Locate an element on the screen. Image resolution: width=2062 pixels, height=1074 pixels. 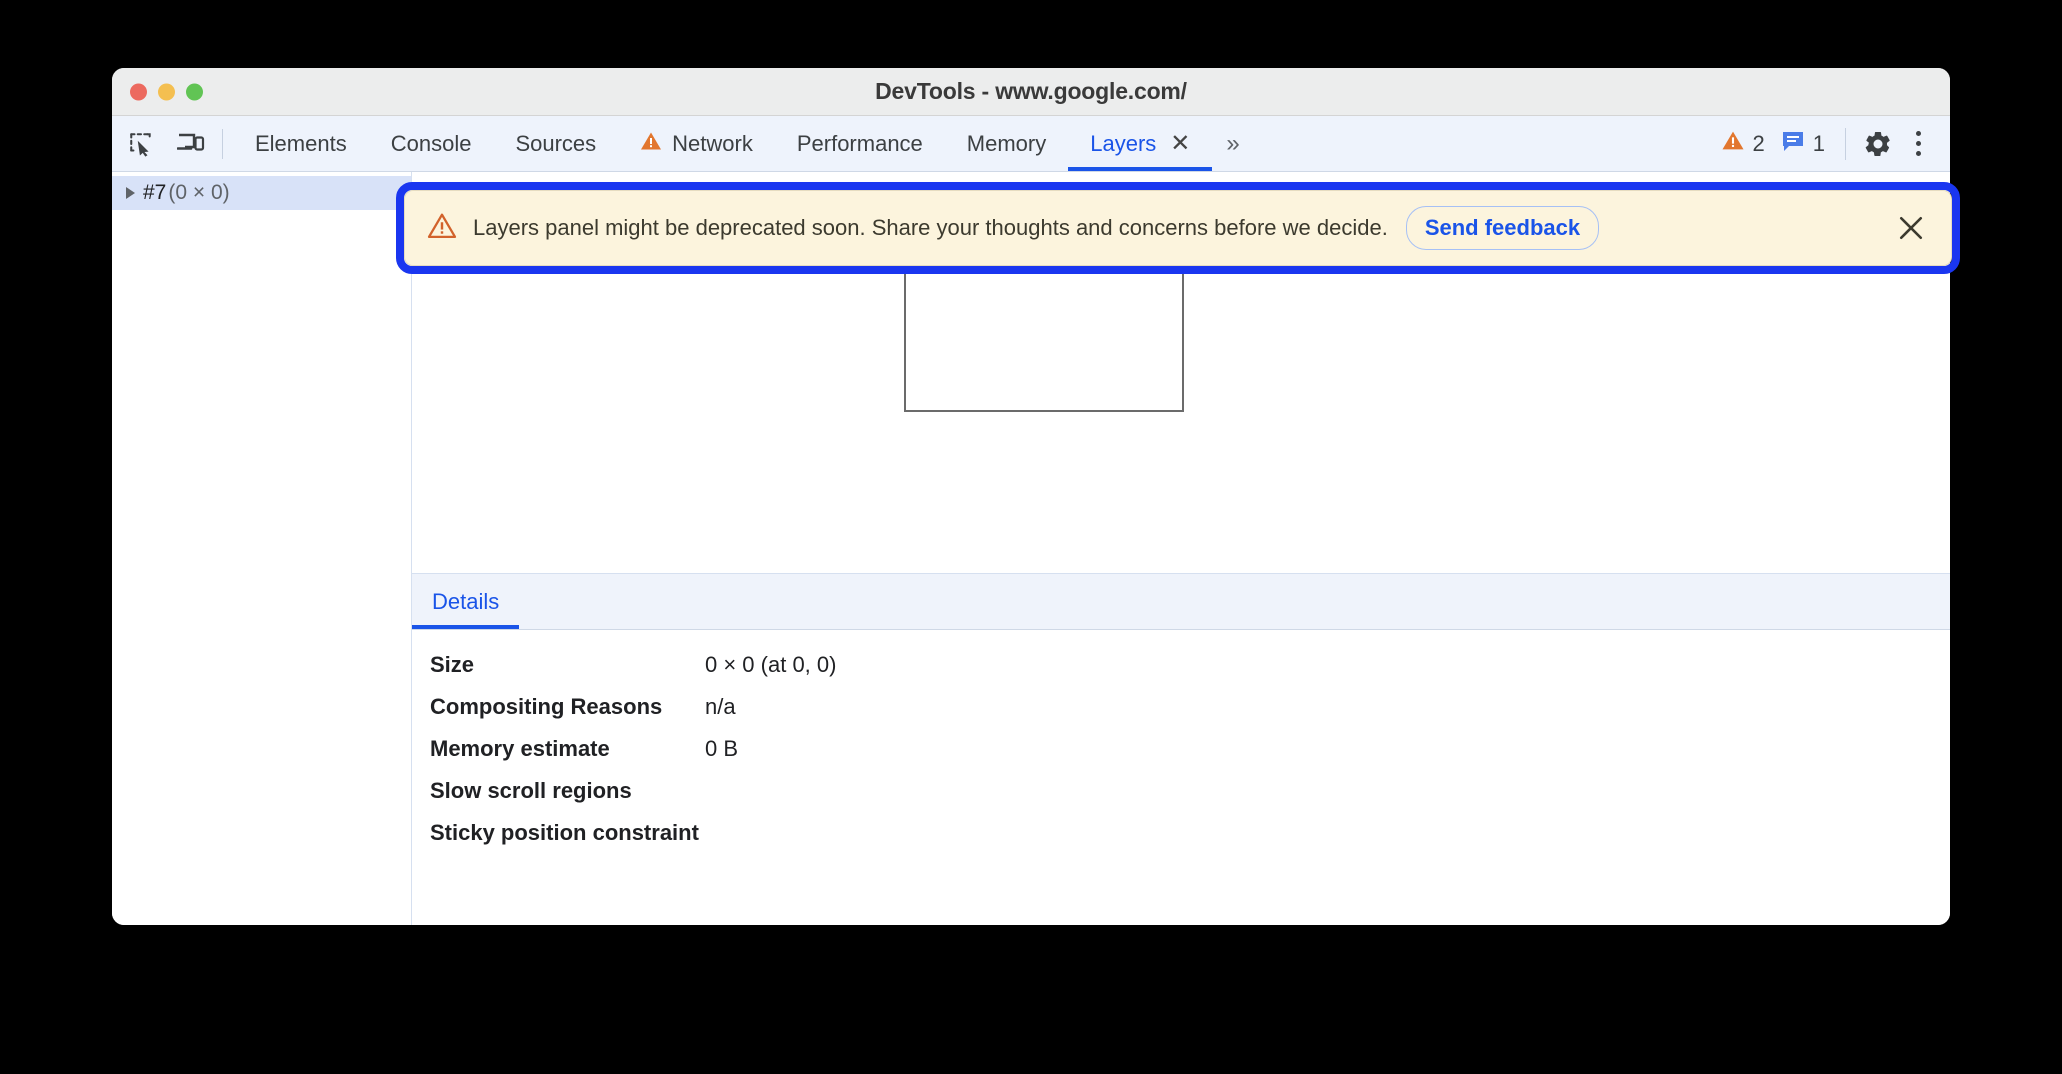
tab-label: Memory is located at coordinates (1006, 143).